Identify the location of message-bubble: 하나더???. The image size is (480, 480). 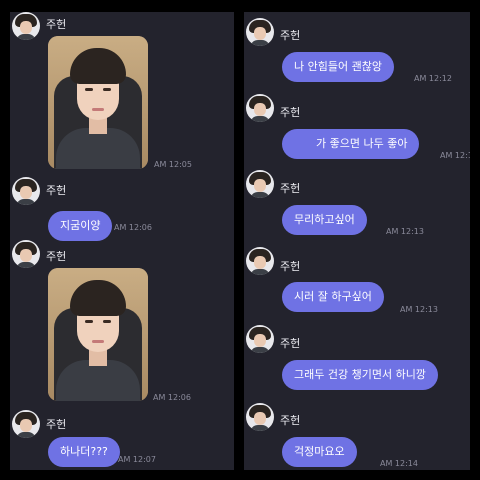
(84, 452).